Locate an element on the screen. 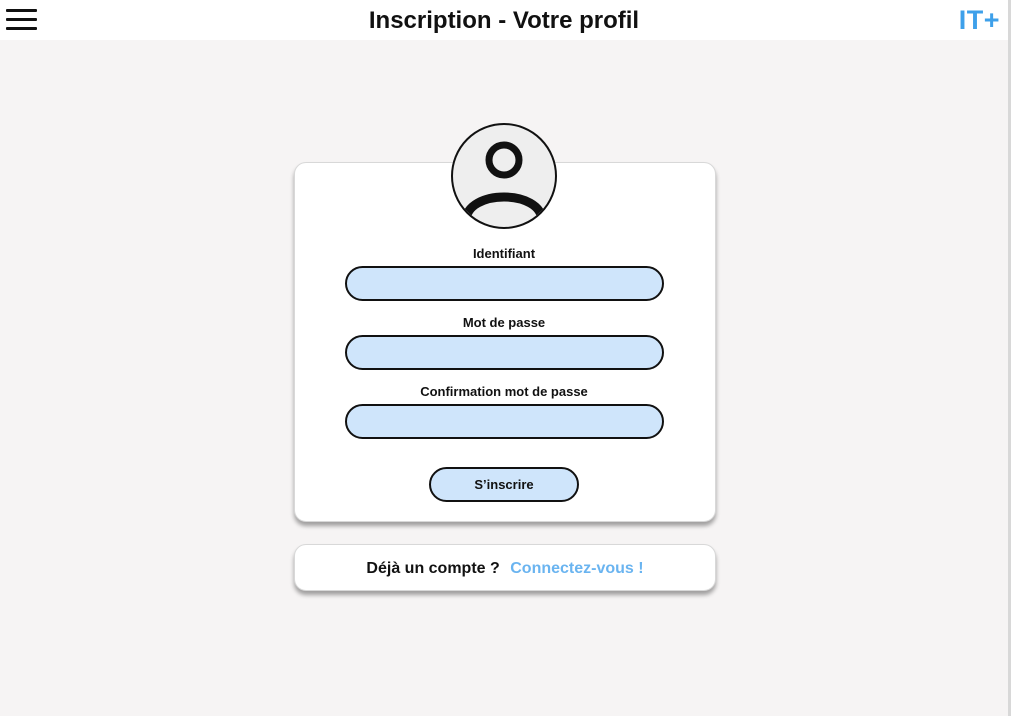  confirm-password-input is located at coordinates (504, 421).